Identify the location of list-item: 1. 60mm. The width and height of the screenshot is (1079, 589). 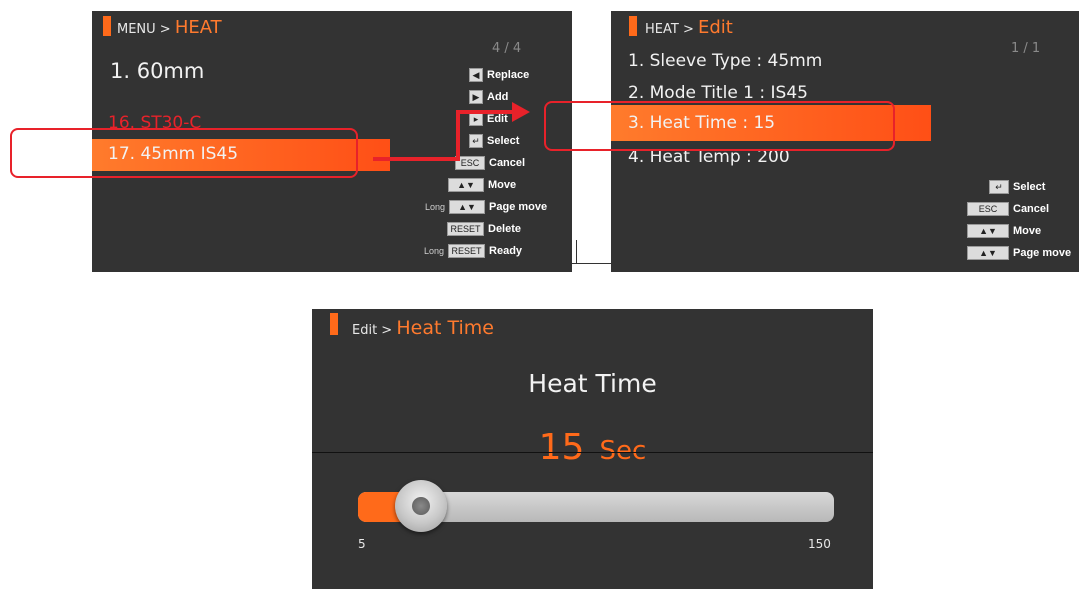
(157, 71).